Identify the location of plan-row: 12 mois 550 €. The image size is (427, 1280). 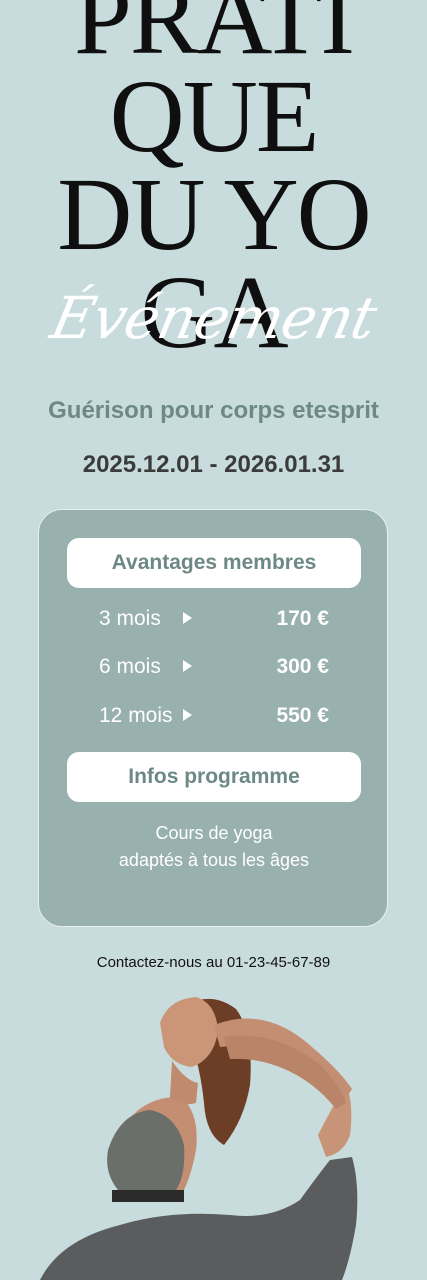
(214, 719).